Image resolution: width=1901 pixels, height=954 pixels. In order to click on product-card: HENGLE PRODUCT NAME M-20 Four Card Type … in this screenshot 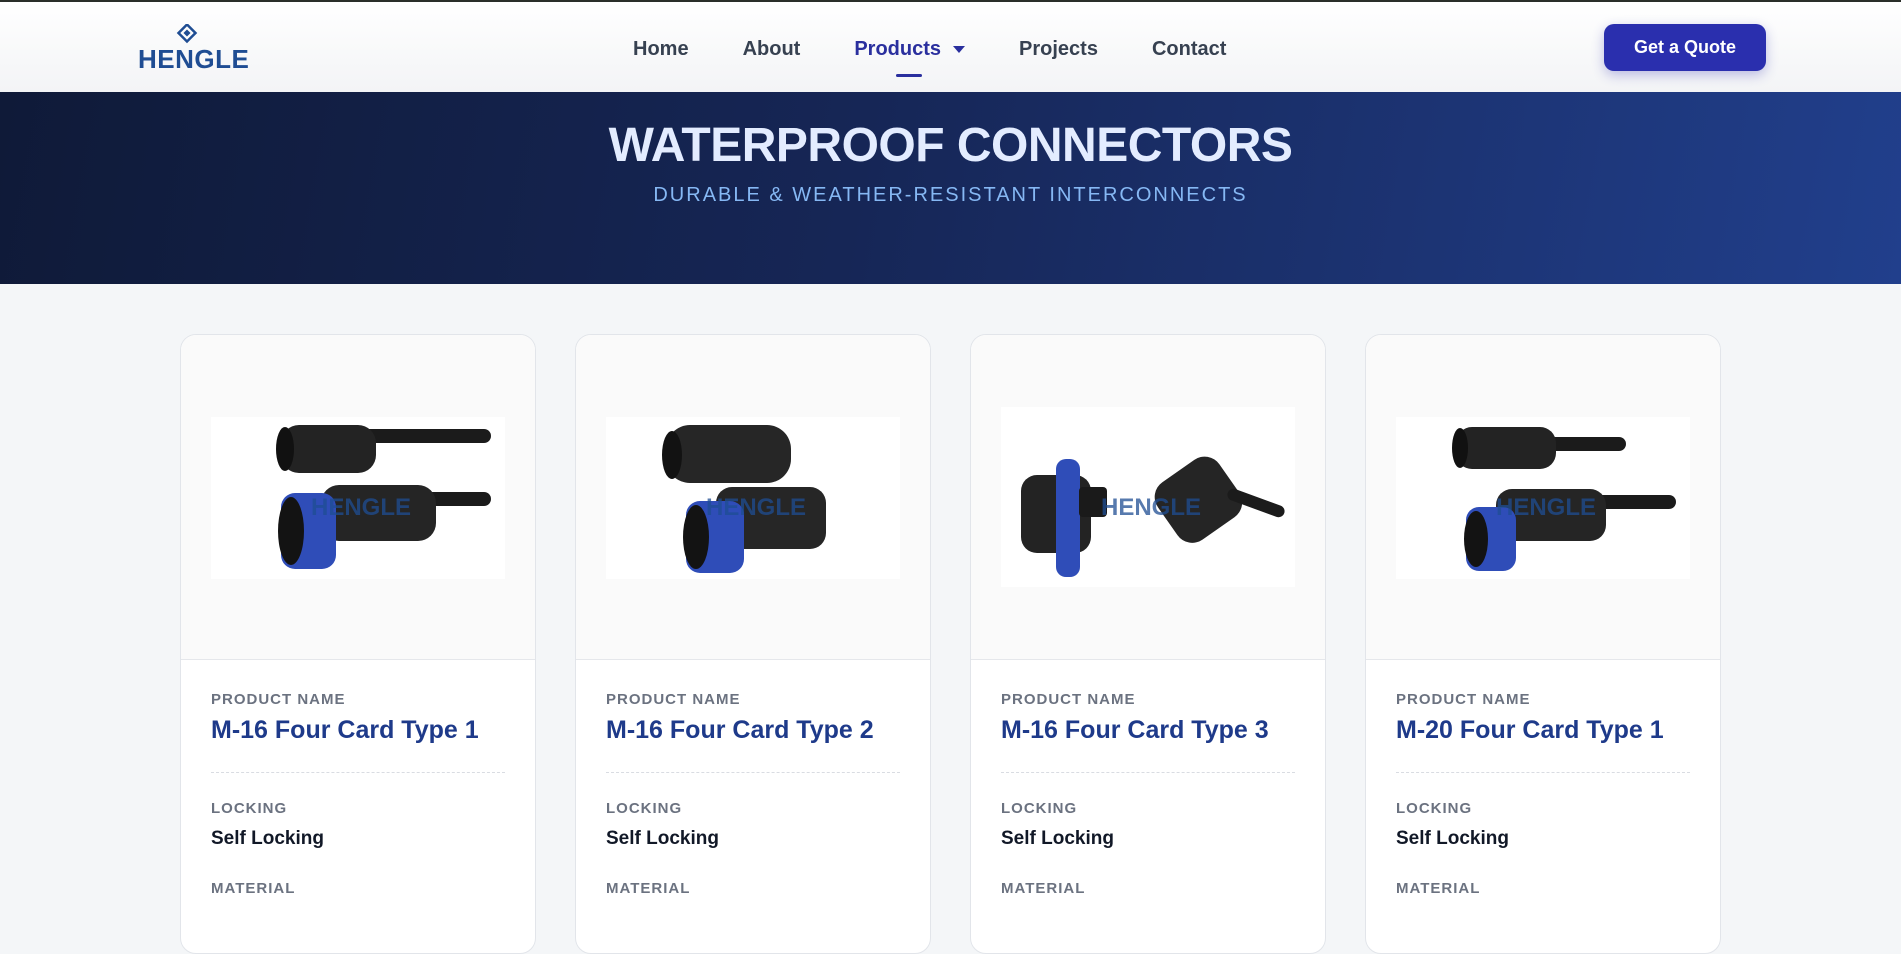, I will do `click(1543, 644)`.